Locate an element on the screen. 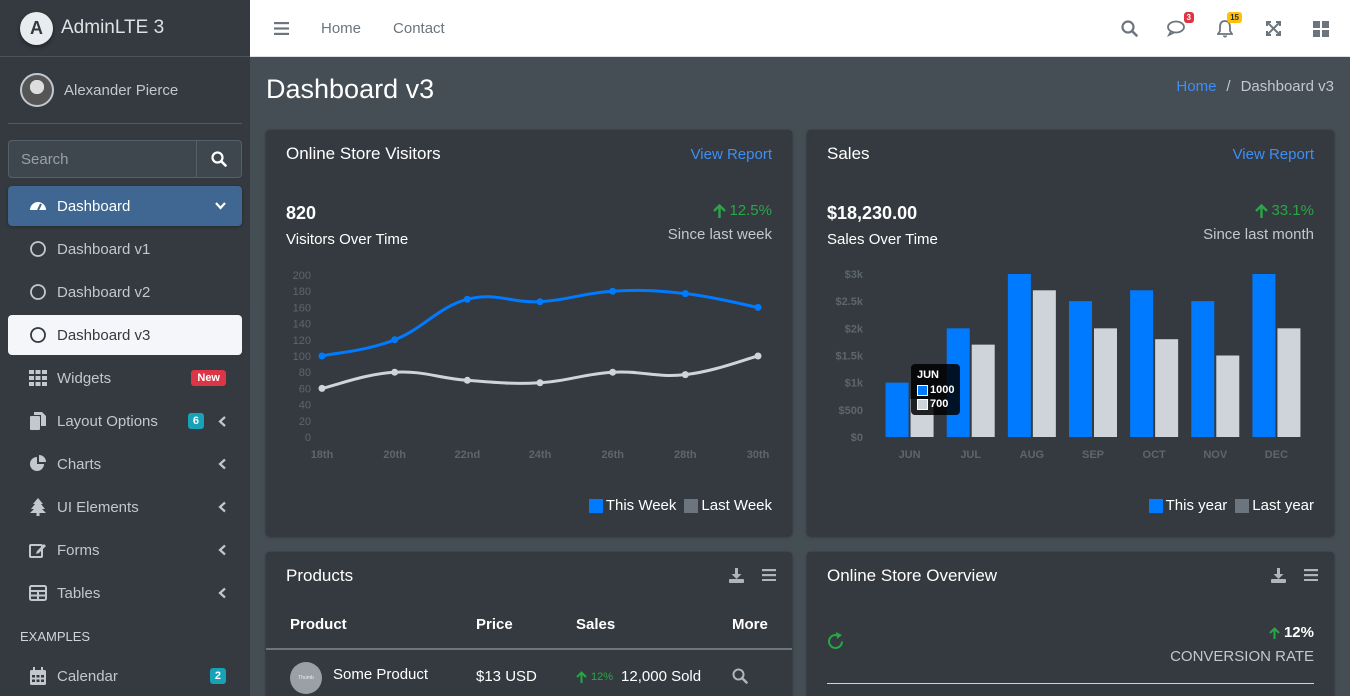 The width and height of the screenshot is (1350, 696). conversion-rate: 12% is located at coordinates (1291, 632).